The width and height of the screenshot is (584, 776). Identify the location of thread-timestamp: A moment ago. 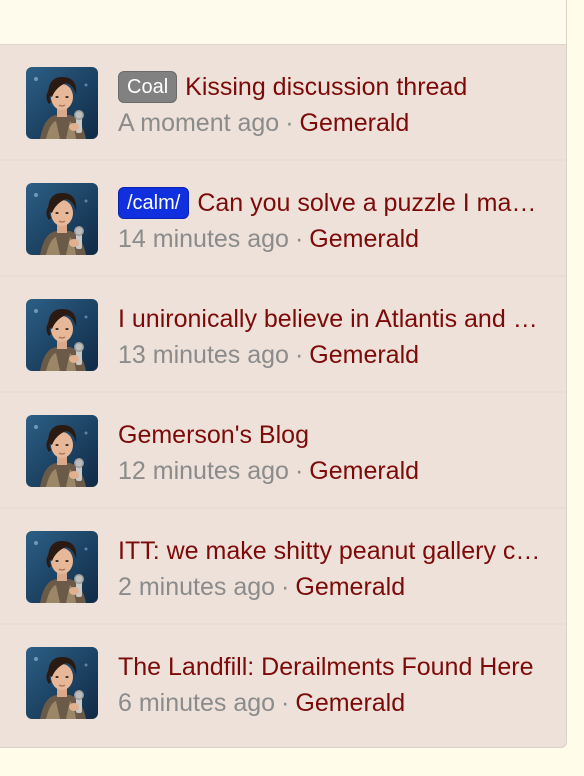
(199, 123).